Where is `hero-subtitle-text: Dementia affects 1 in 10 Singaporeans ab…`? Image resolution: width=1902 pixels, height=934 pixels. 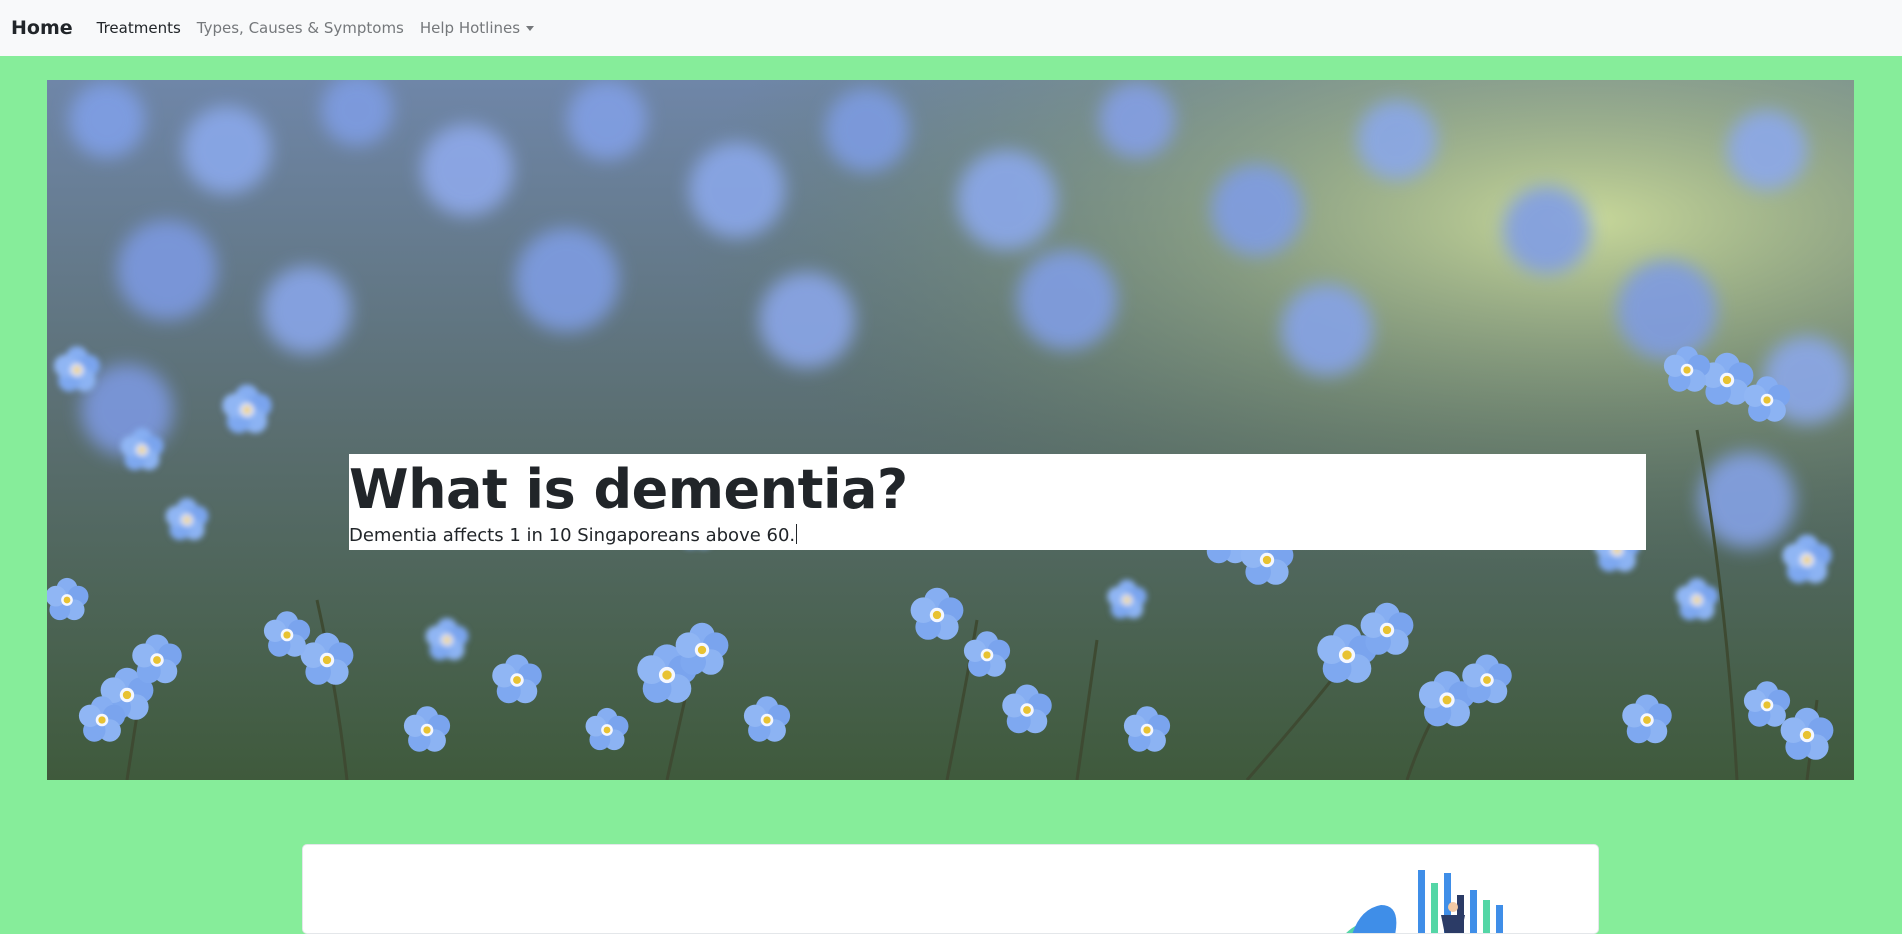 hero-subtitle-text: Dementia affects 1 in 10 Singaporeans ab… is located at coordinates (572, 535).